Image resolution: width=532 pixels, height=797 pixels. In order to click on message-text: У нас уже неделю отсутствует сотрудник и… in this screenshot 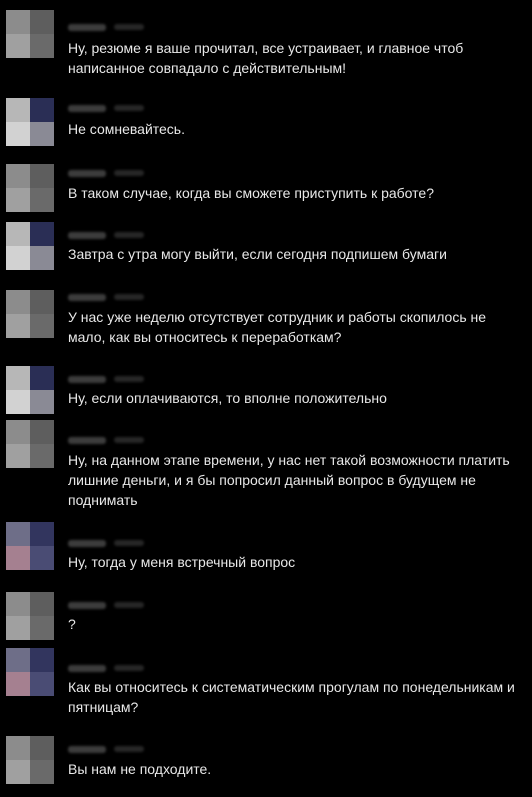, I will do `click(277, 327)`.